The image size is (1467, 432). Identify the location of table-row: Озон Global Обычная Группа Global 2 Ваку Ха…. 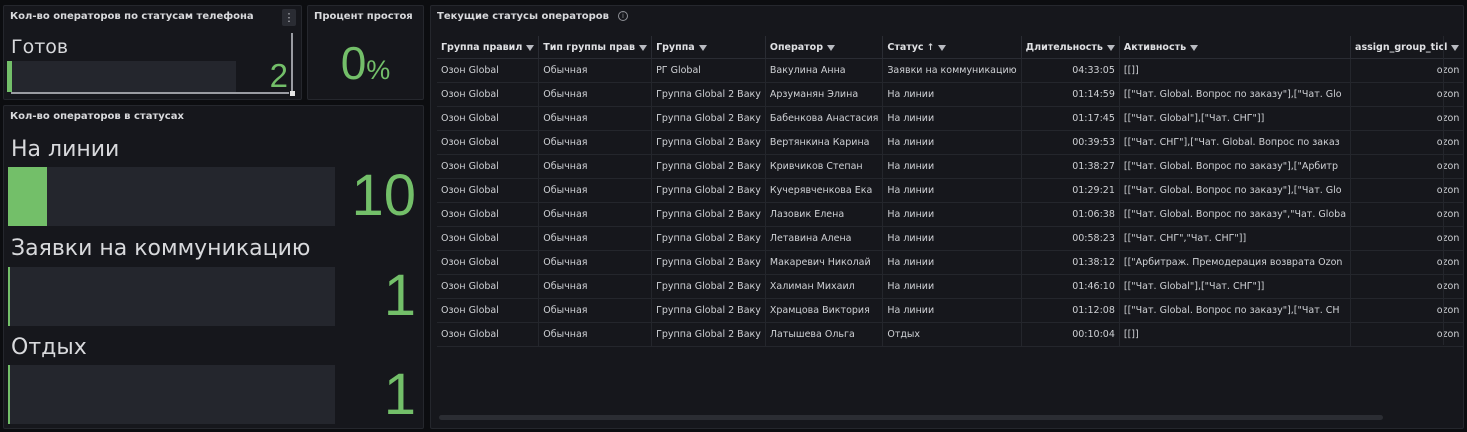
(950, 286).